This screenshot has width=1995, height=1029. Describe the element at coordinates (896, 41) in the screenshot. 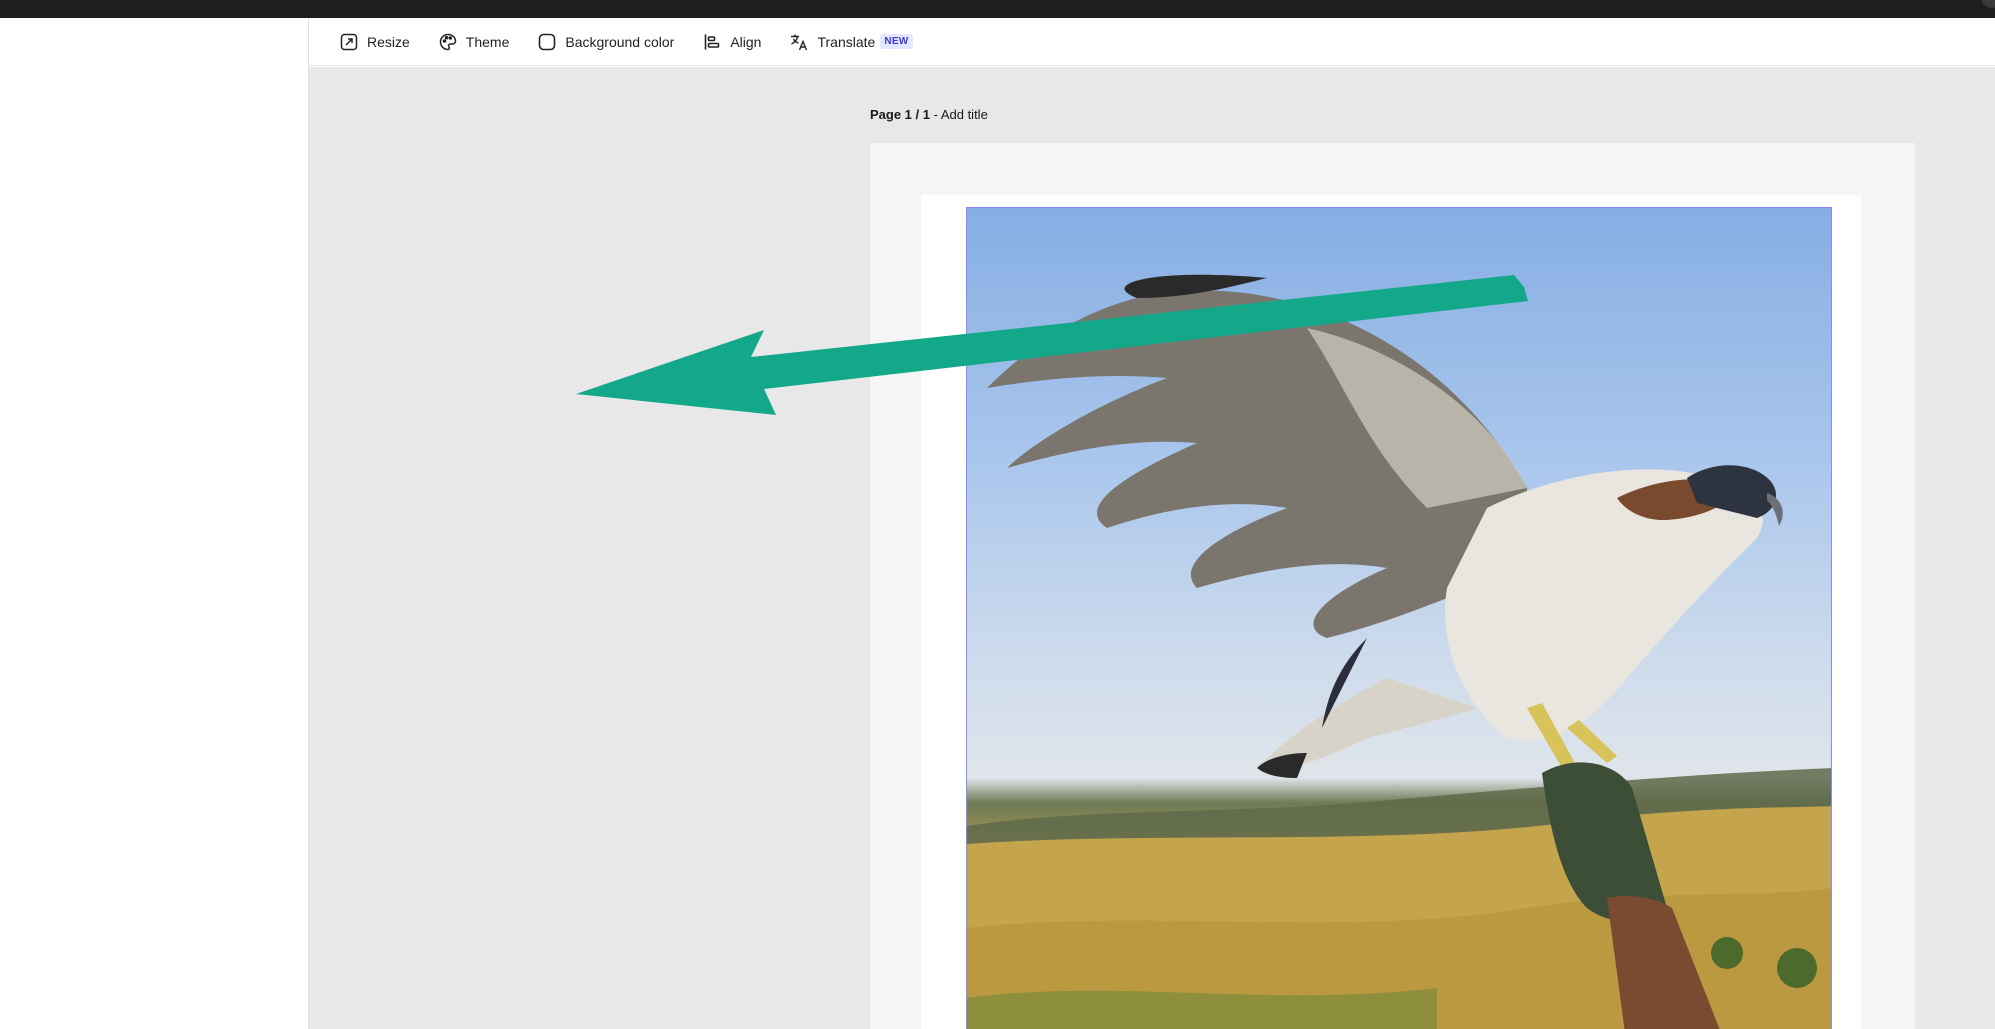

I see `new-badge: NEW` at that location.